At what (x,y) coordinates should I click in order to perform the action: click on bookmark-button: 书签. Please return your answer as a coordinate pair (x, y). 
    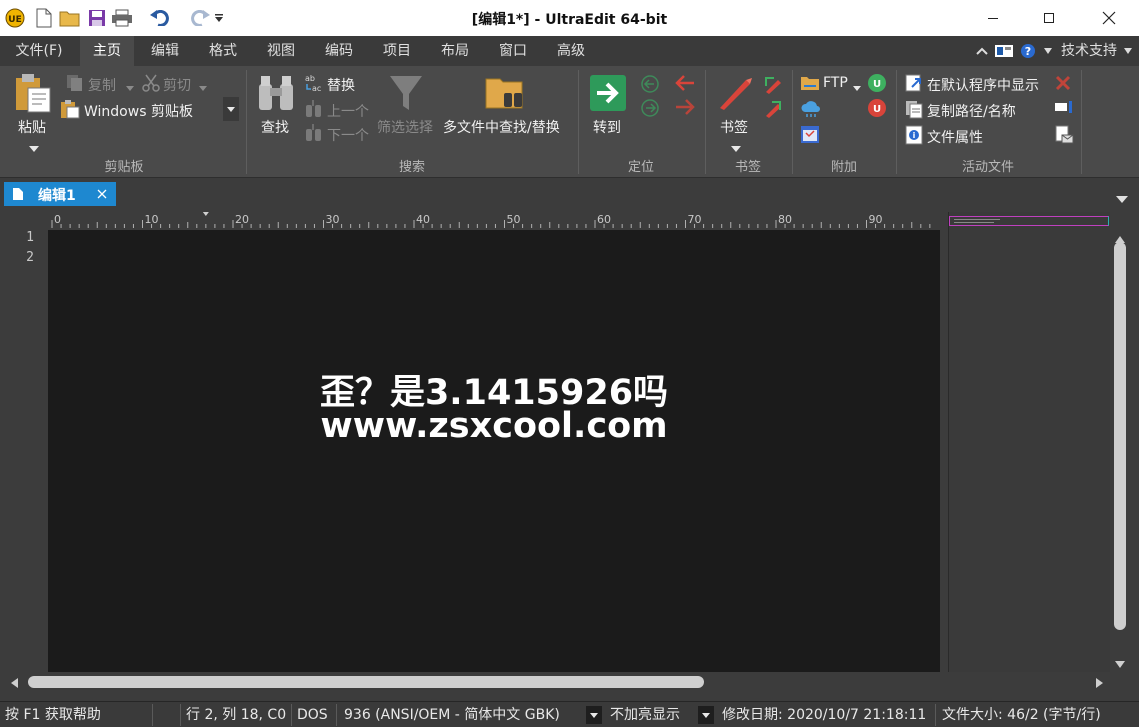
    Looking at the image, I should click on (734, 127).